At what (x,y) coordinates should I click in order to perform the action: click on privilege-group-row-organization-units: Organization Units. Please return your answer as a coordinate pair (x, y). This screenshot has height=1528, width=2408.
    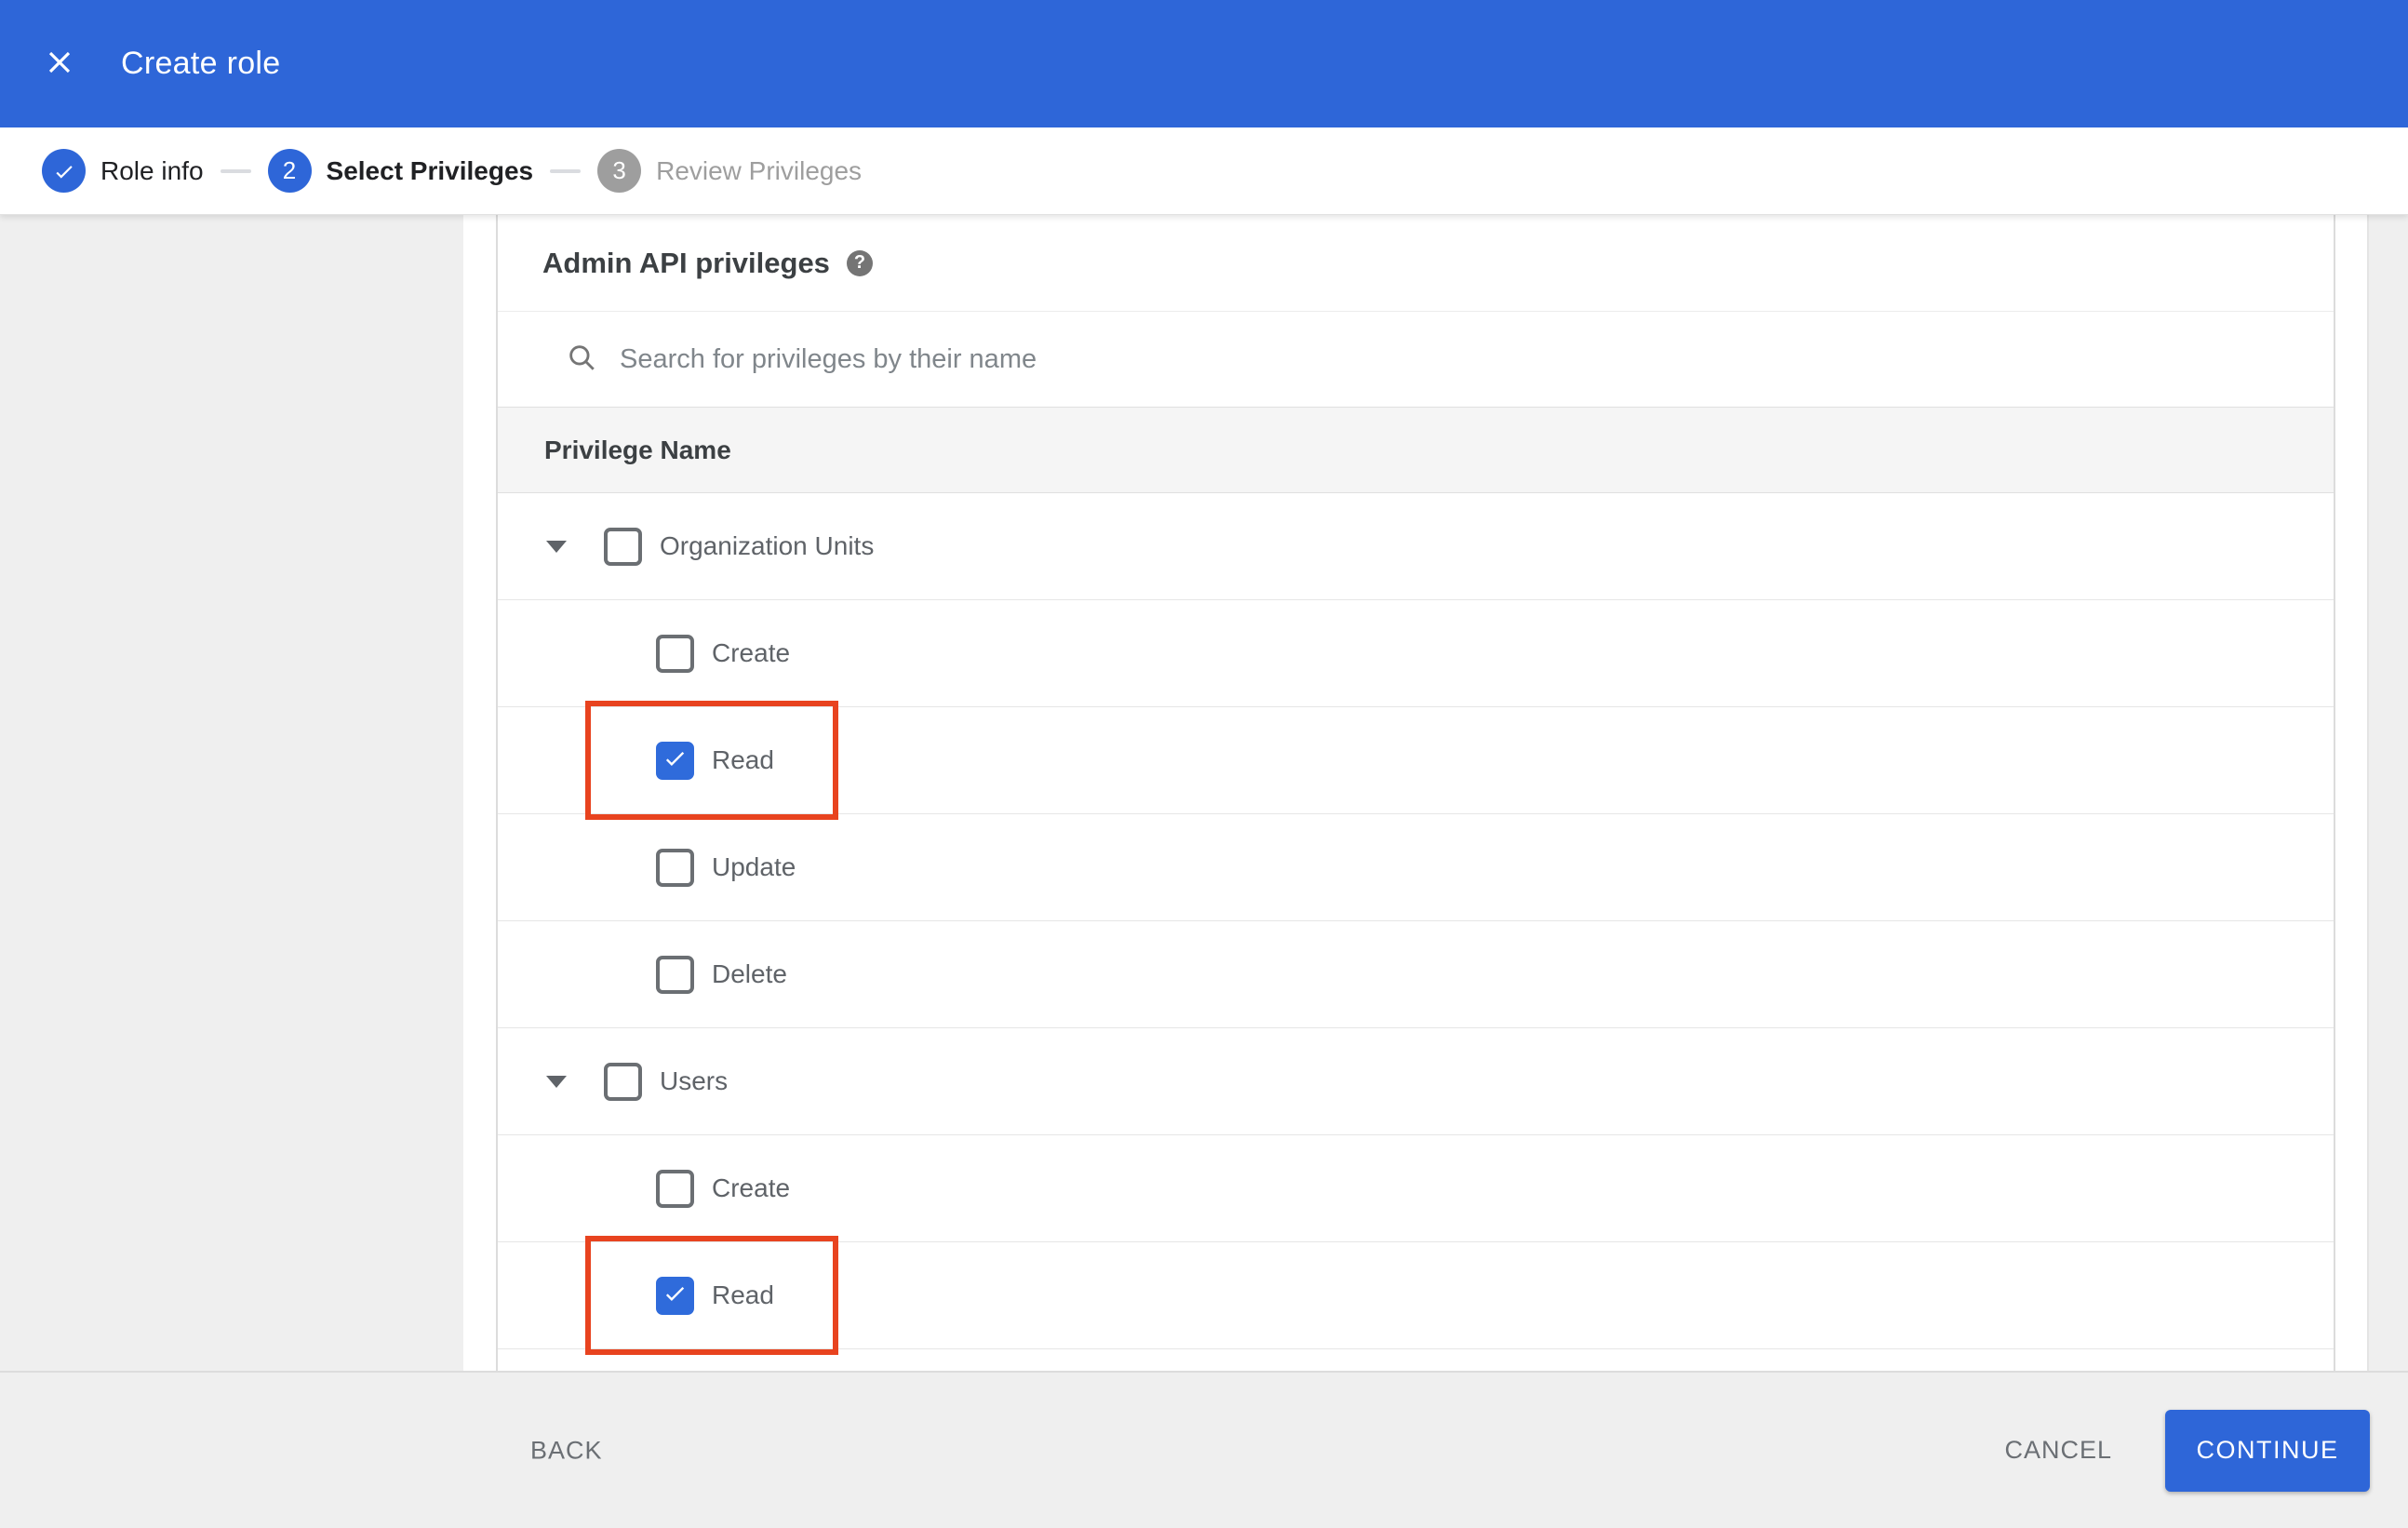
    Looking at the image, I should click on (1416, 546).